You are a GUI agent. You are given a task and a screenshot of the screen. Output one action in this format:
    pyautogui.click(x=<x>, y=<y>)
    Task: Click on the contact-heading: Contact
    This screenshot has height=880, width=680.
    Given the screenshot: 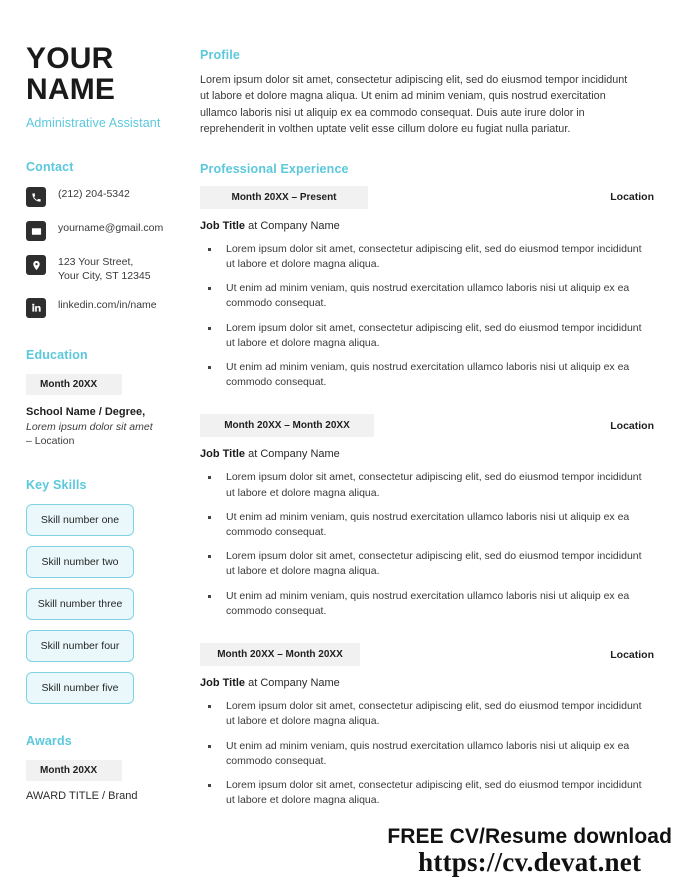 What is the action you would take?
    pyautogui.click(x=50, y=167)
    